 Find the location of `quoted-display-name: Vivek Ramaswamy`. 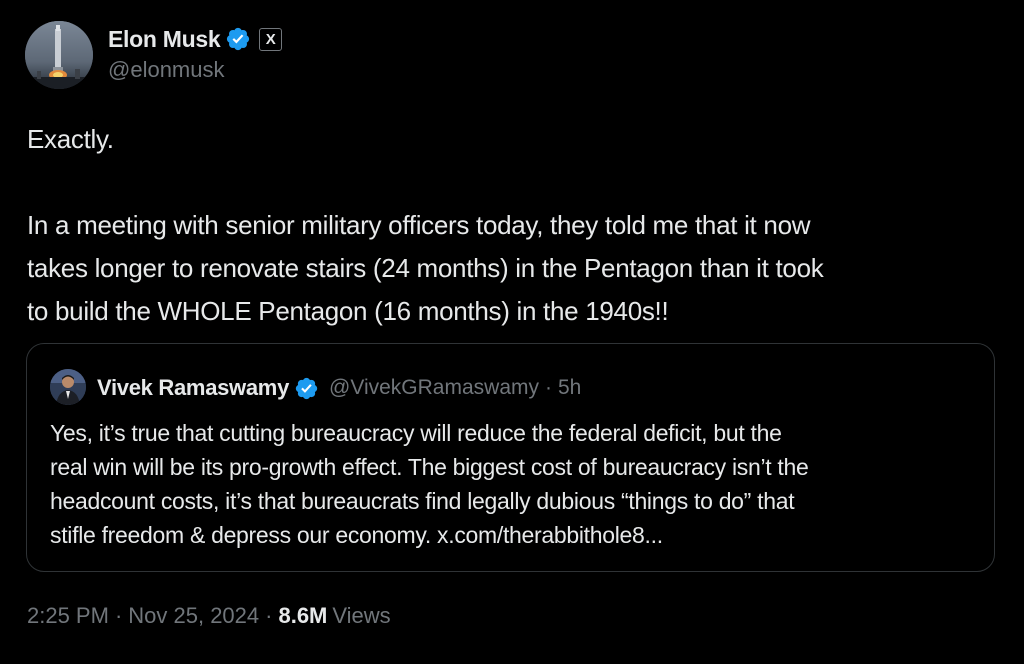

quoted-display-name: Vivek Ramaswamy is located at coordinates (193, 388).